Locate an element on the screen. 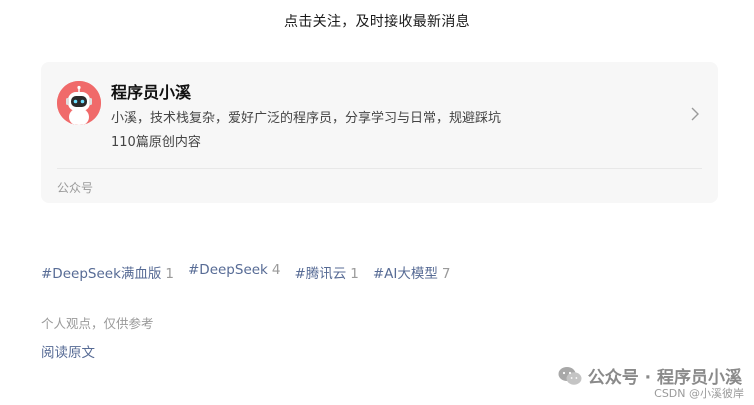  robot-avatar-icon is located at coordinates (79, 103).